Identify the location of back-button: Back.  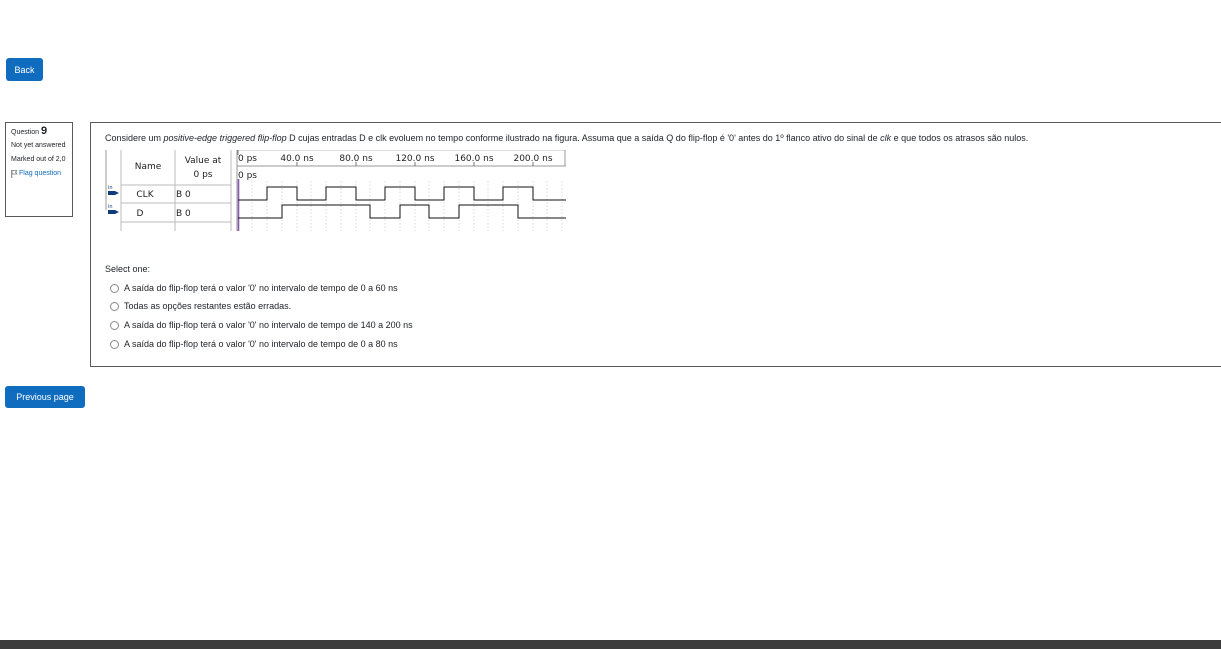
(24, 69).